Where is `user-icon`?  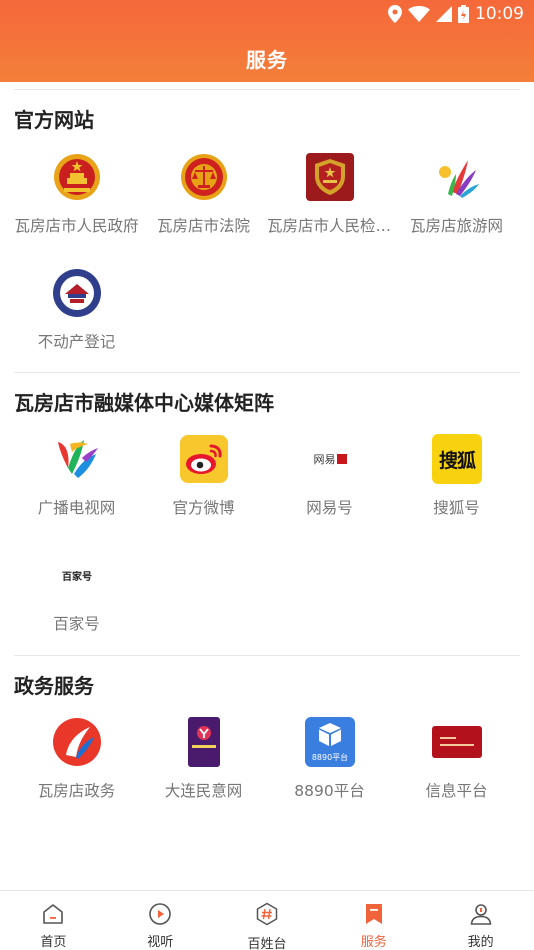 user-icon is located at coordinates (480, 914).